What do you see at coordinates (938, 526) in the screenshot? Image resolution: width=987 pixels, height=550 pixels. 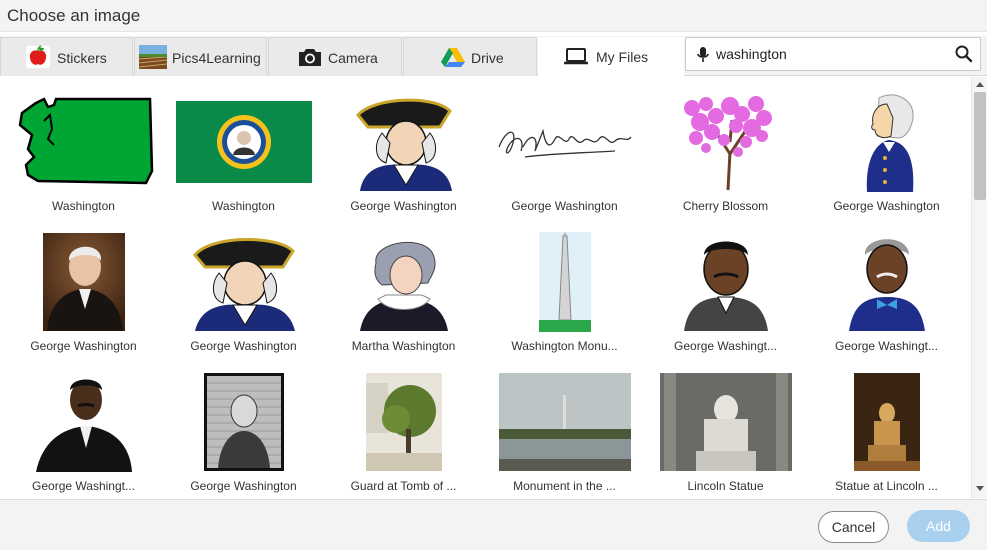 I see `add-button: Add` at bounding box center [938, 526].